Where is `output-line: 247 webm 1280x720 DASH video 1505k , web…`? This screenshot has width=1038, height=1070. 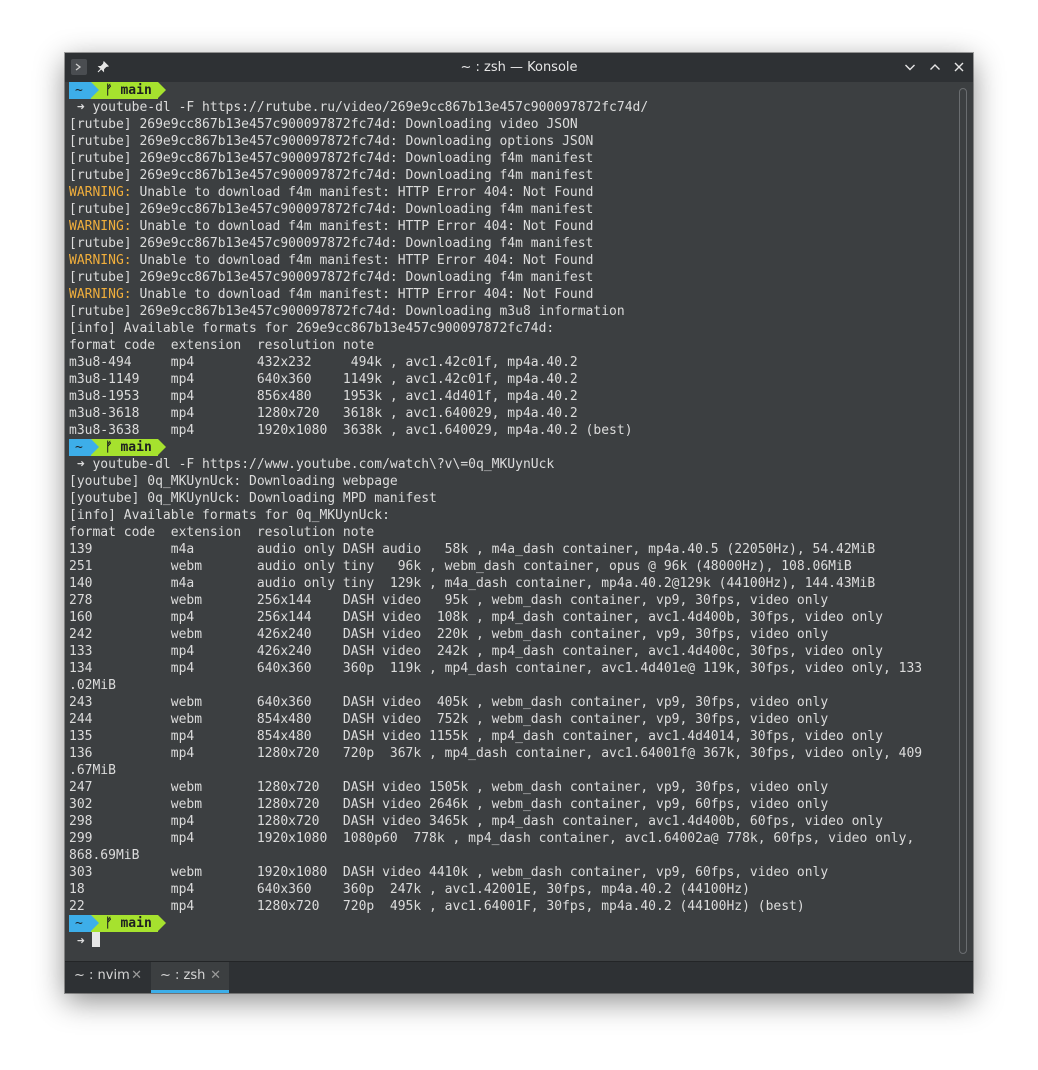 output-line: 247 webm 1280x720 DASH video 1505k , web… is located at coordinates (449, 787).